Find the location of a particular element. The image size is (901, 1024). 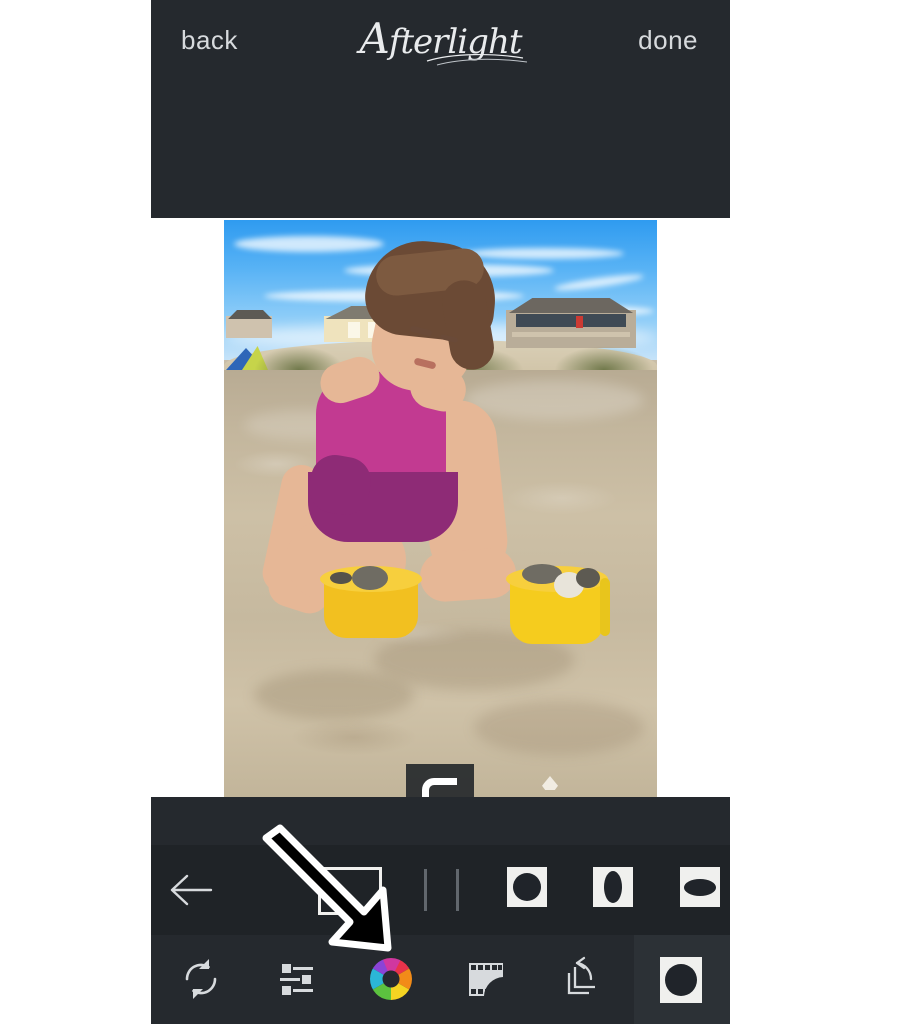

frame-back-button is located at coordinates (191, 890).